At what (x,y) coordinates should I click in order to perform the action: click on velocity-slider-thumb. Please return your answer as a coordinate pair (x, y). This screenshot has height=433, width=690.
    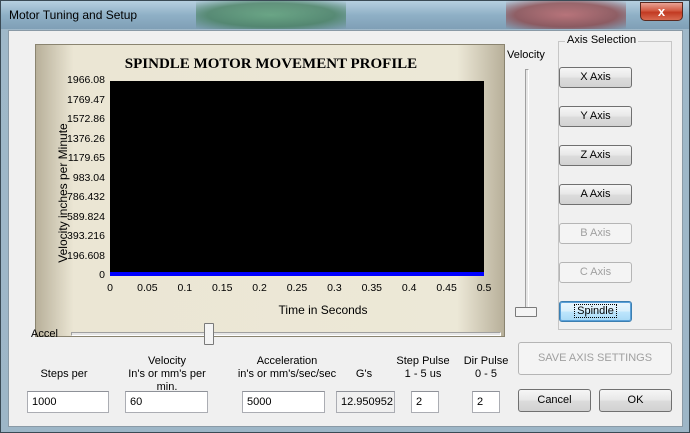
    Looking at the image, I should click on (526, 312).